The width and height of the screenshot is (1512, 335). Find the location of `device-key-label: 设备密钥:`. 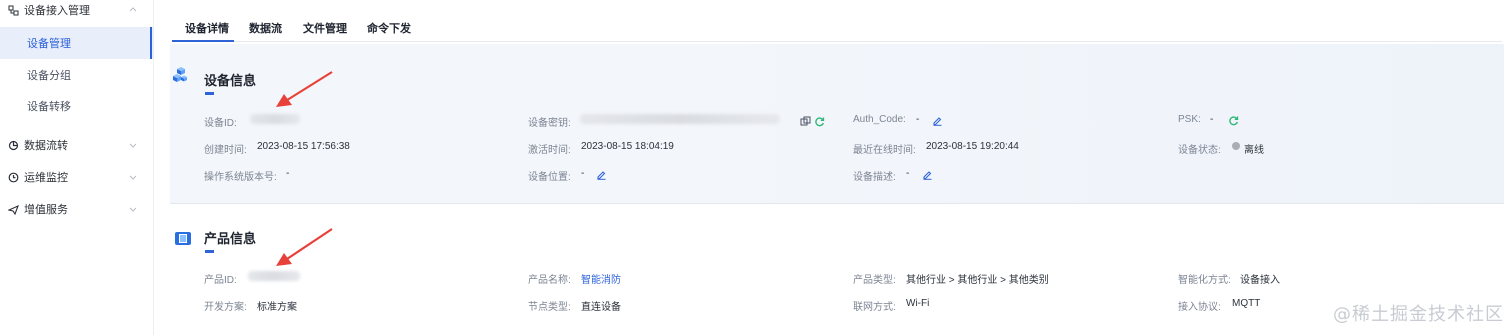

device-key-label: 设备密钥: is located at coordinates (549, 123).